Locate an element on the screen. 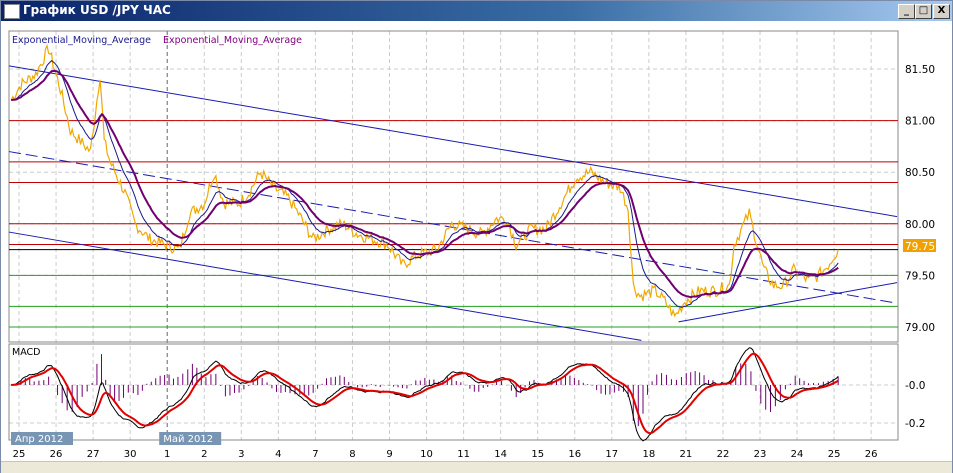 This screenshot has width=953, height=473. close-button: X is located at coordinates (941, 11).